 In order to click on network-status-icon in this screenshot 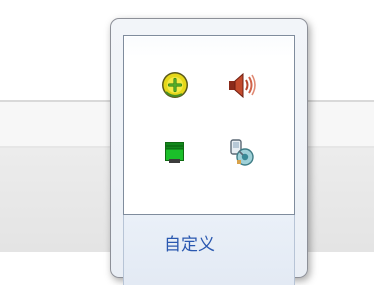, I will do `click(175, 151)`.